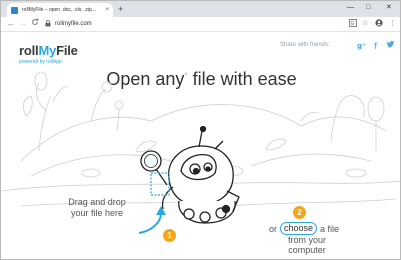 This screenshot has width=401, height=260. What do you see at coordinates (299, 212) in the screenshot?
I see `step-2-badge: 2` at bounding box center [299, 212].